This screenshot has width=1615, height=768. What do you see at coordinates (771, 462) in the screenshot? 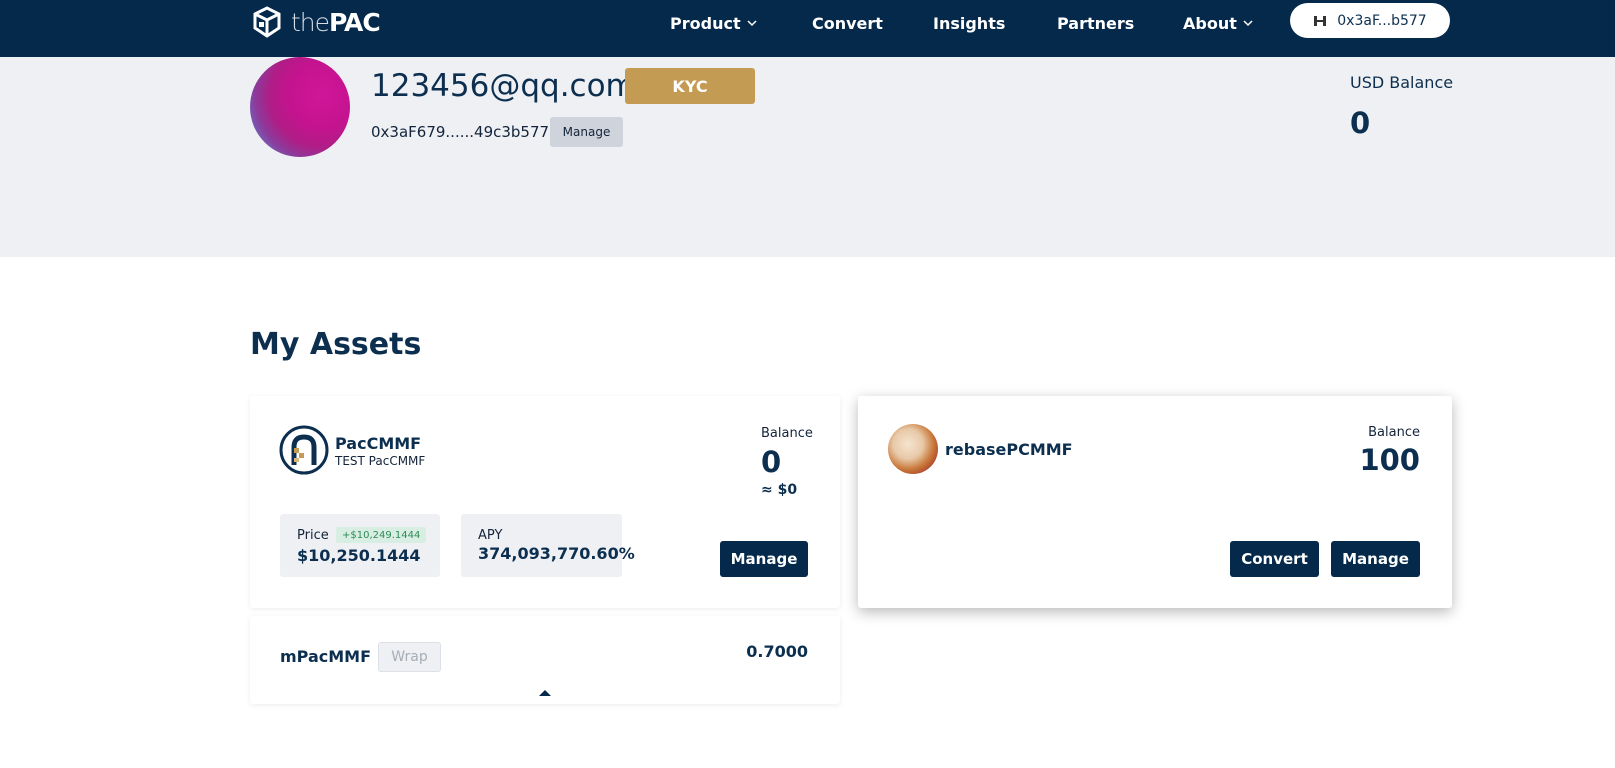
I see `balance-value: 0` at bounding box center [771, 462].